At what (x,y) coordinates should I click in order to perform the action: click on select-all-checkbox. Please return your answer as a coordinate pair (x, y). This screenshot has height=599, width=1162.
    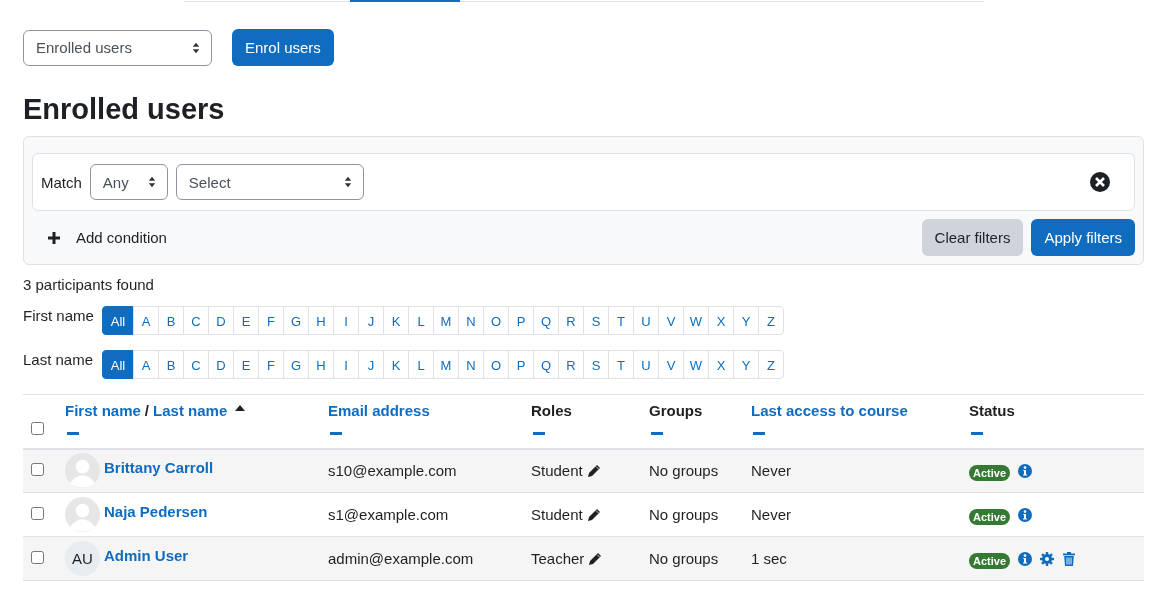
    Looking at the image, I should click on (37, 428).